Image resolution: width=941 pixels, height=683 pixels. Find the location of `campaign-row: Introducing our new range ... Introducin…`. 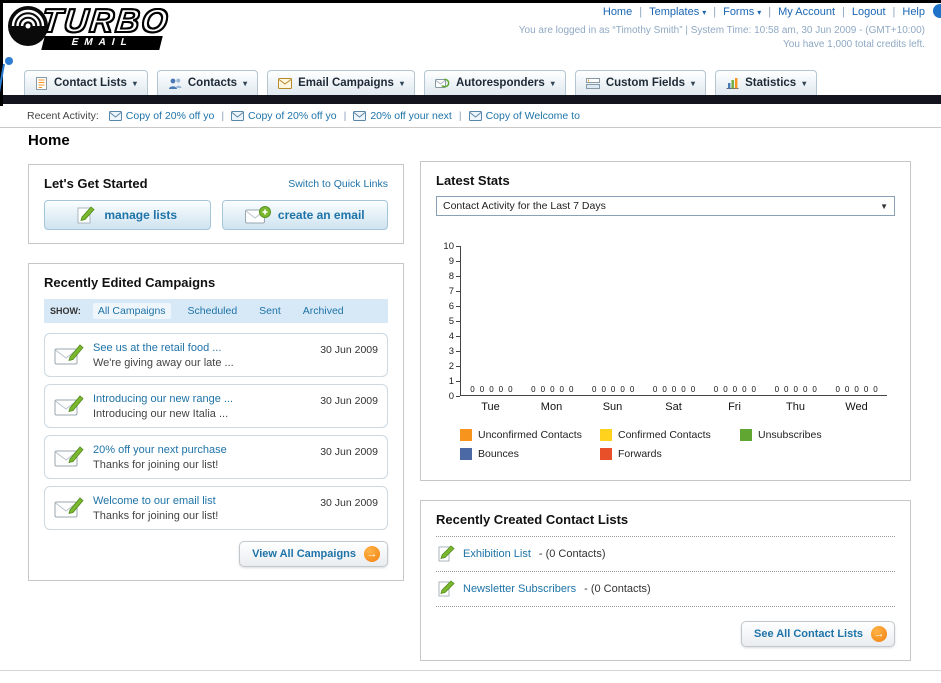

campaign-row: Introducing our new range ... Introducin… is located at coordinates (216, 406).